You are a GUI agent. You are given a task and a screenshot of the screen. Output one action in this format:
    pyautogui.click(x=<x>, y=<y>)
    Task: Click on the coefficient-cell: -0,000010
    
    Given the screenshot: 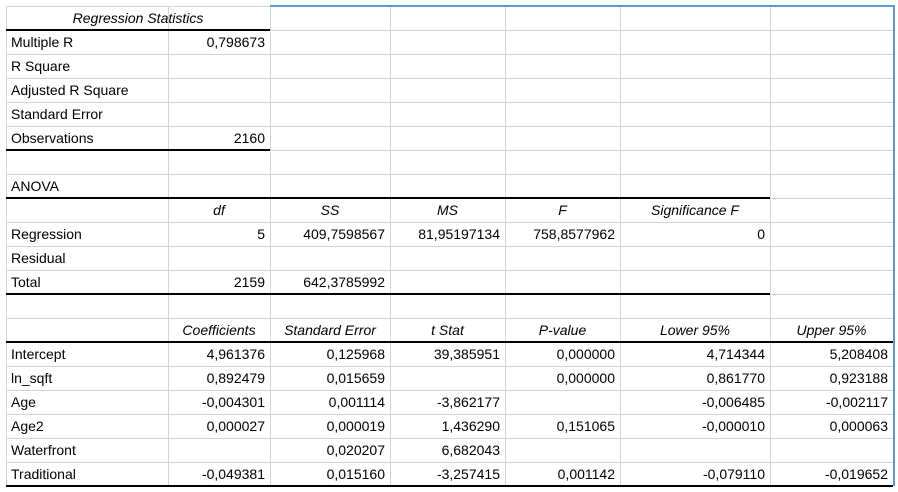 What is the action you would take?
    pyautogui.click(x=695, y=426)
    